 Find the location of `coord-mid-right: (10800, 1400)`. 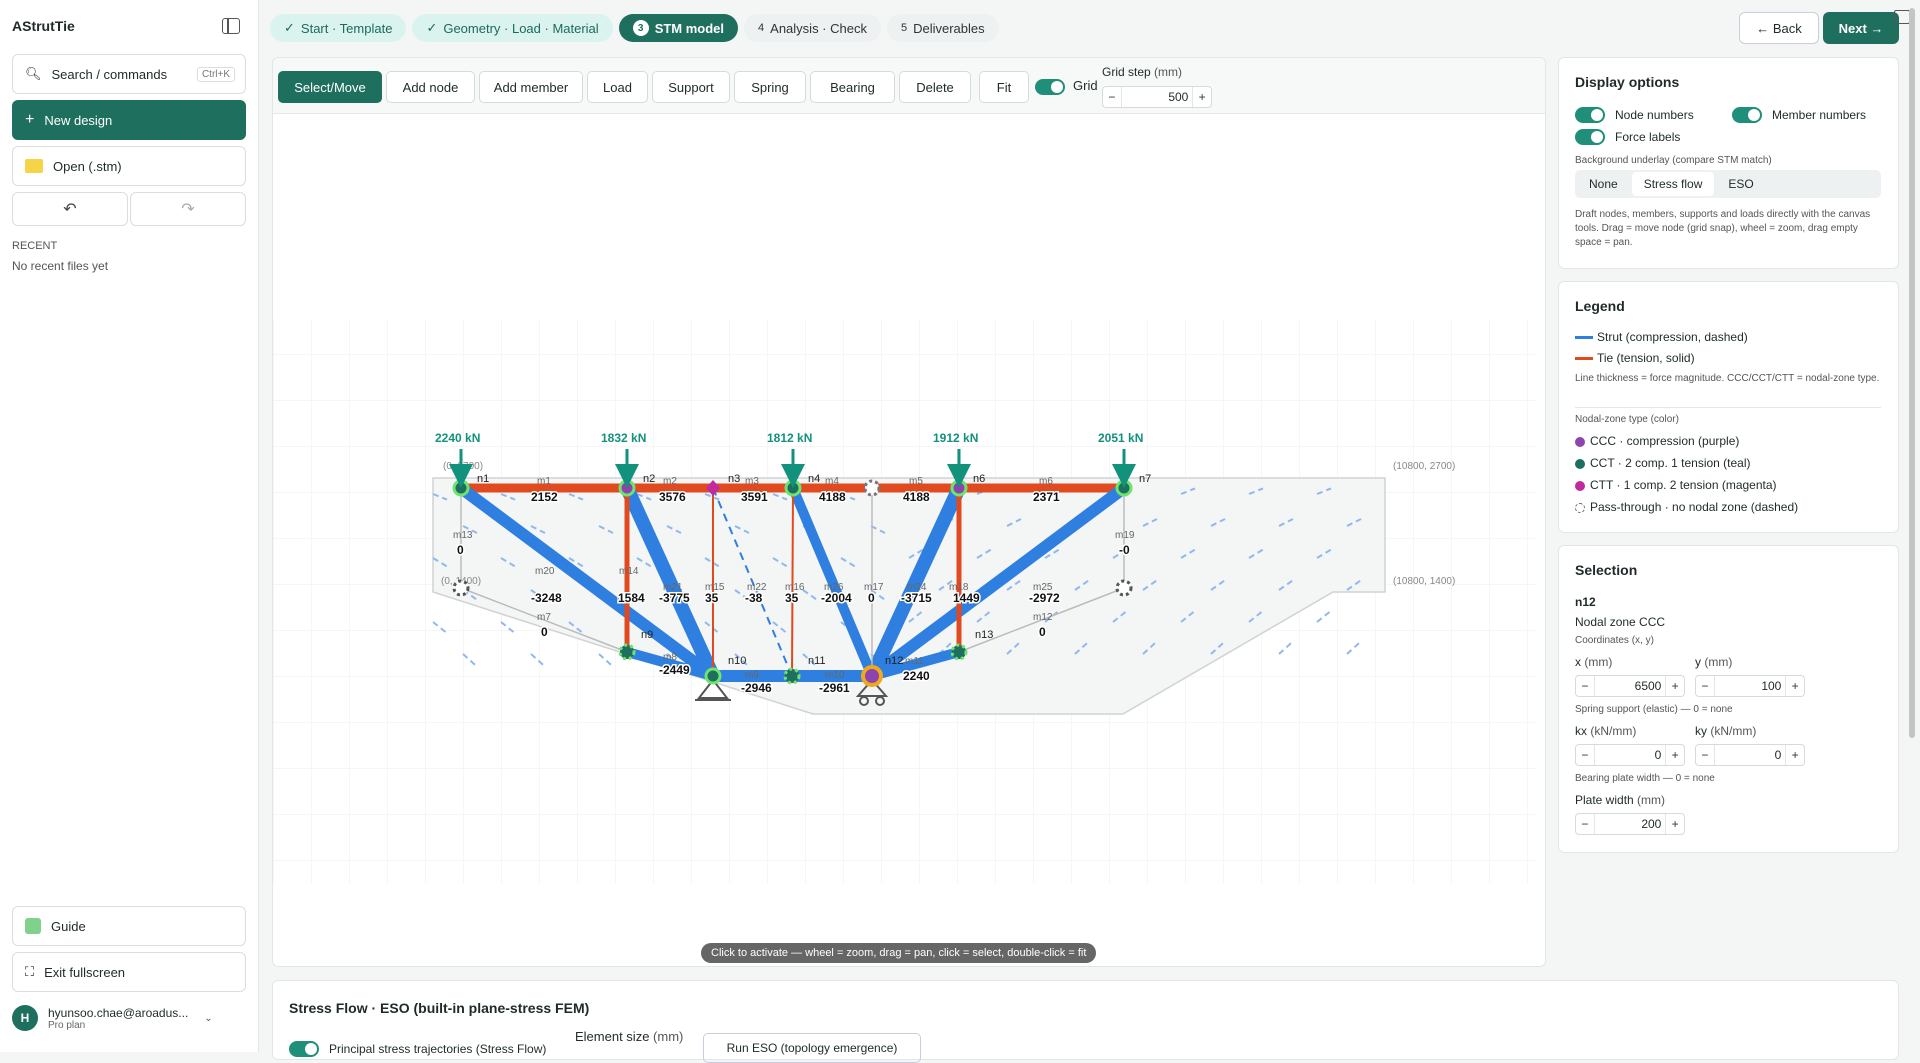

coord-mid-right: (10800, 1400) is located at coordinates (1424, 581).